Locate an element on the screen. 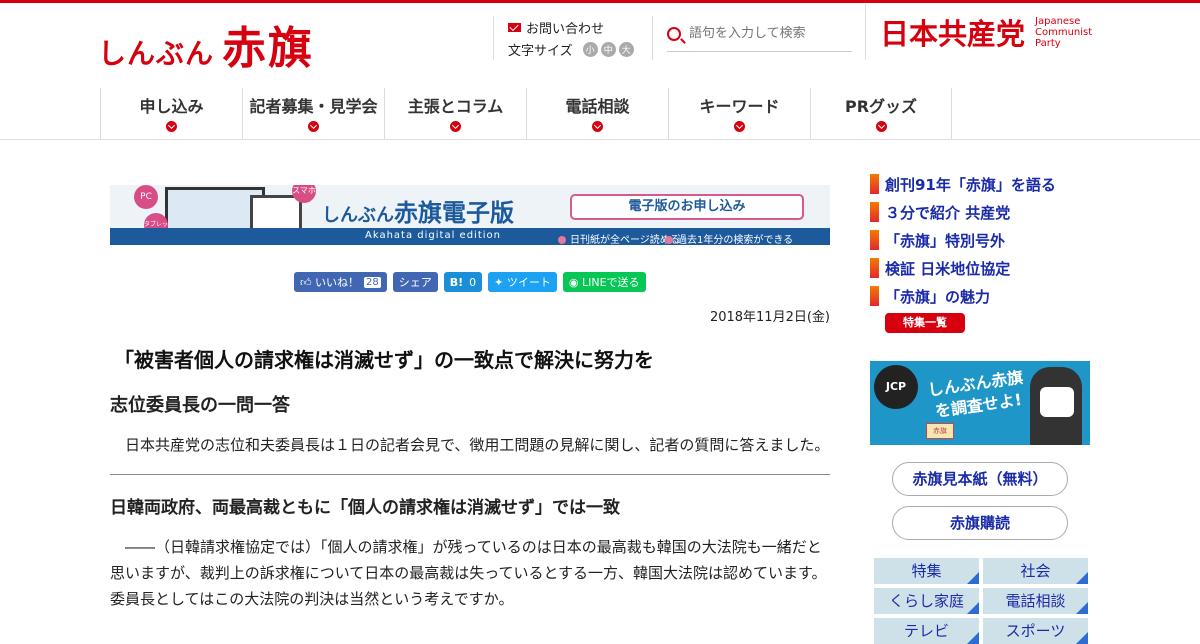  feature-link: ３分で紹介 共産党 is located at coordinates (963, 212).